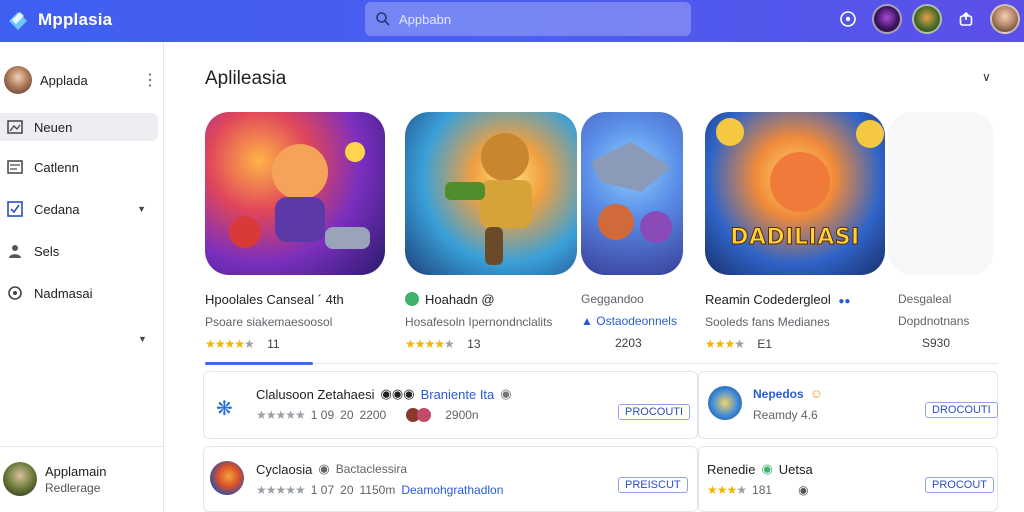 This screenshot has width=1024, height=512. I want to click on brand: Mpplasia, so click(59, 20).